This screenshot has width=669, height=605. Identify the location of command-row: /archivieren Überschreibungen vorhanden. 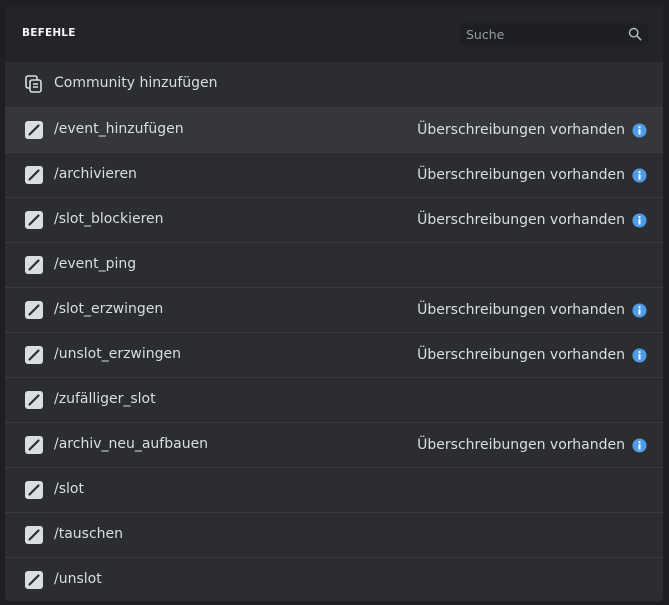
(334, 174).